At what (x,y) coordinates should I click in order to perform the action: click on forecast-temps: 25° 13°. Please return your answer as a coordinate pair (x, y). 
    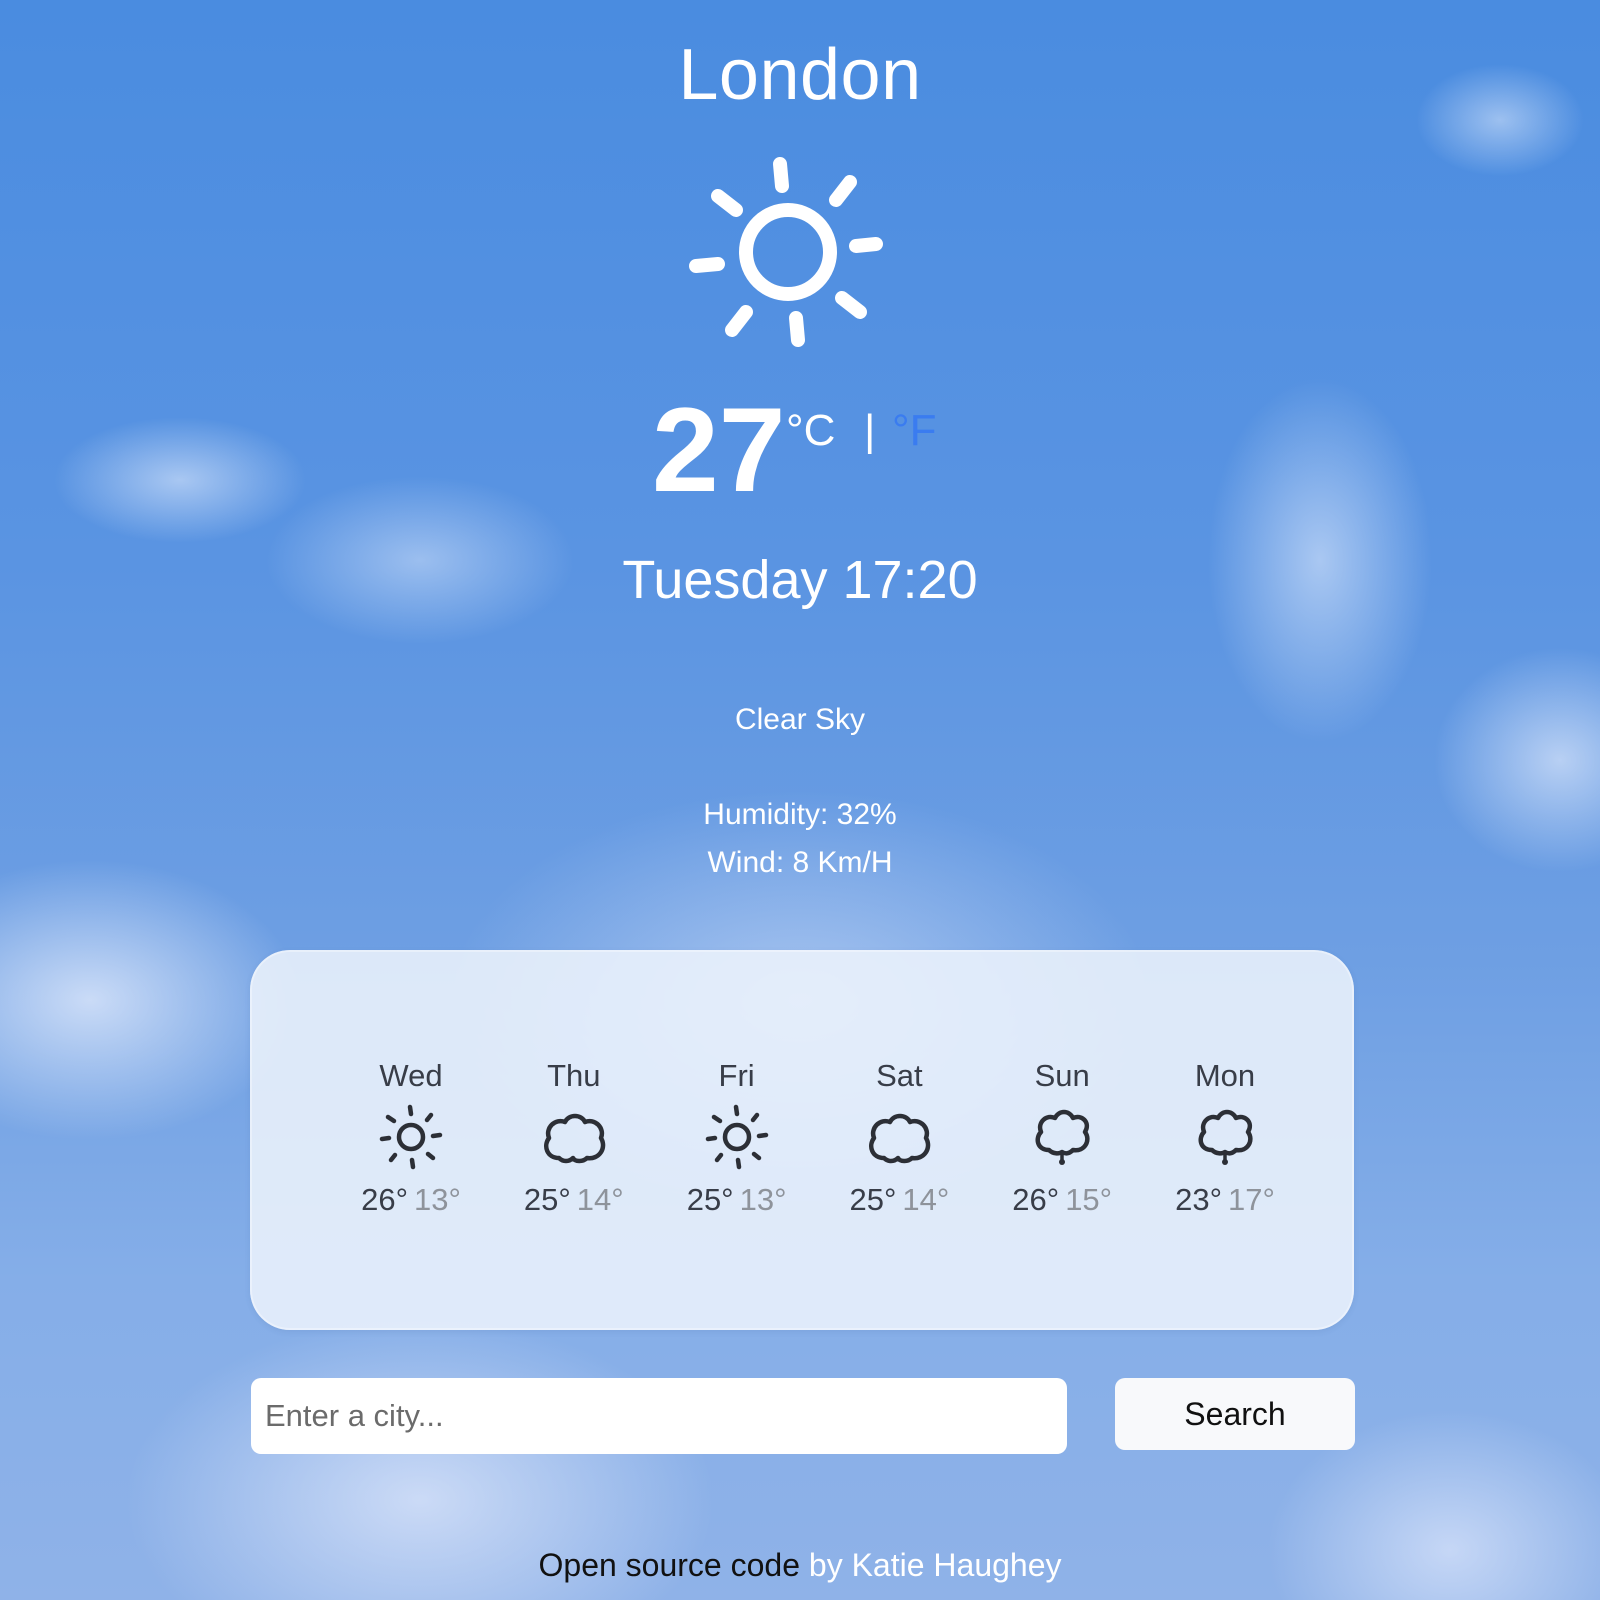
    Looking at the image, I should click on (737, 1200).